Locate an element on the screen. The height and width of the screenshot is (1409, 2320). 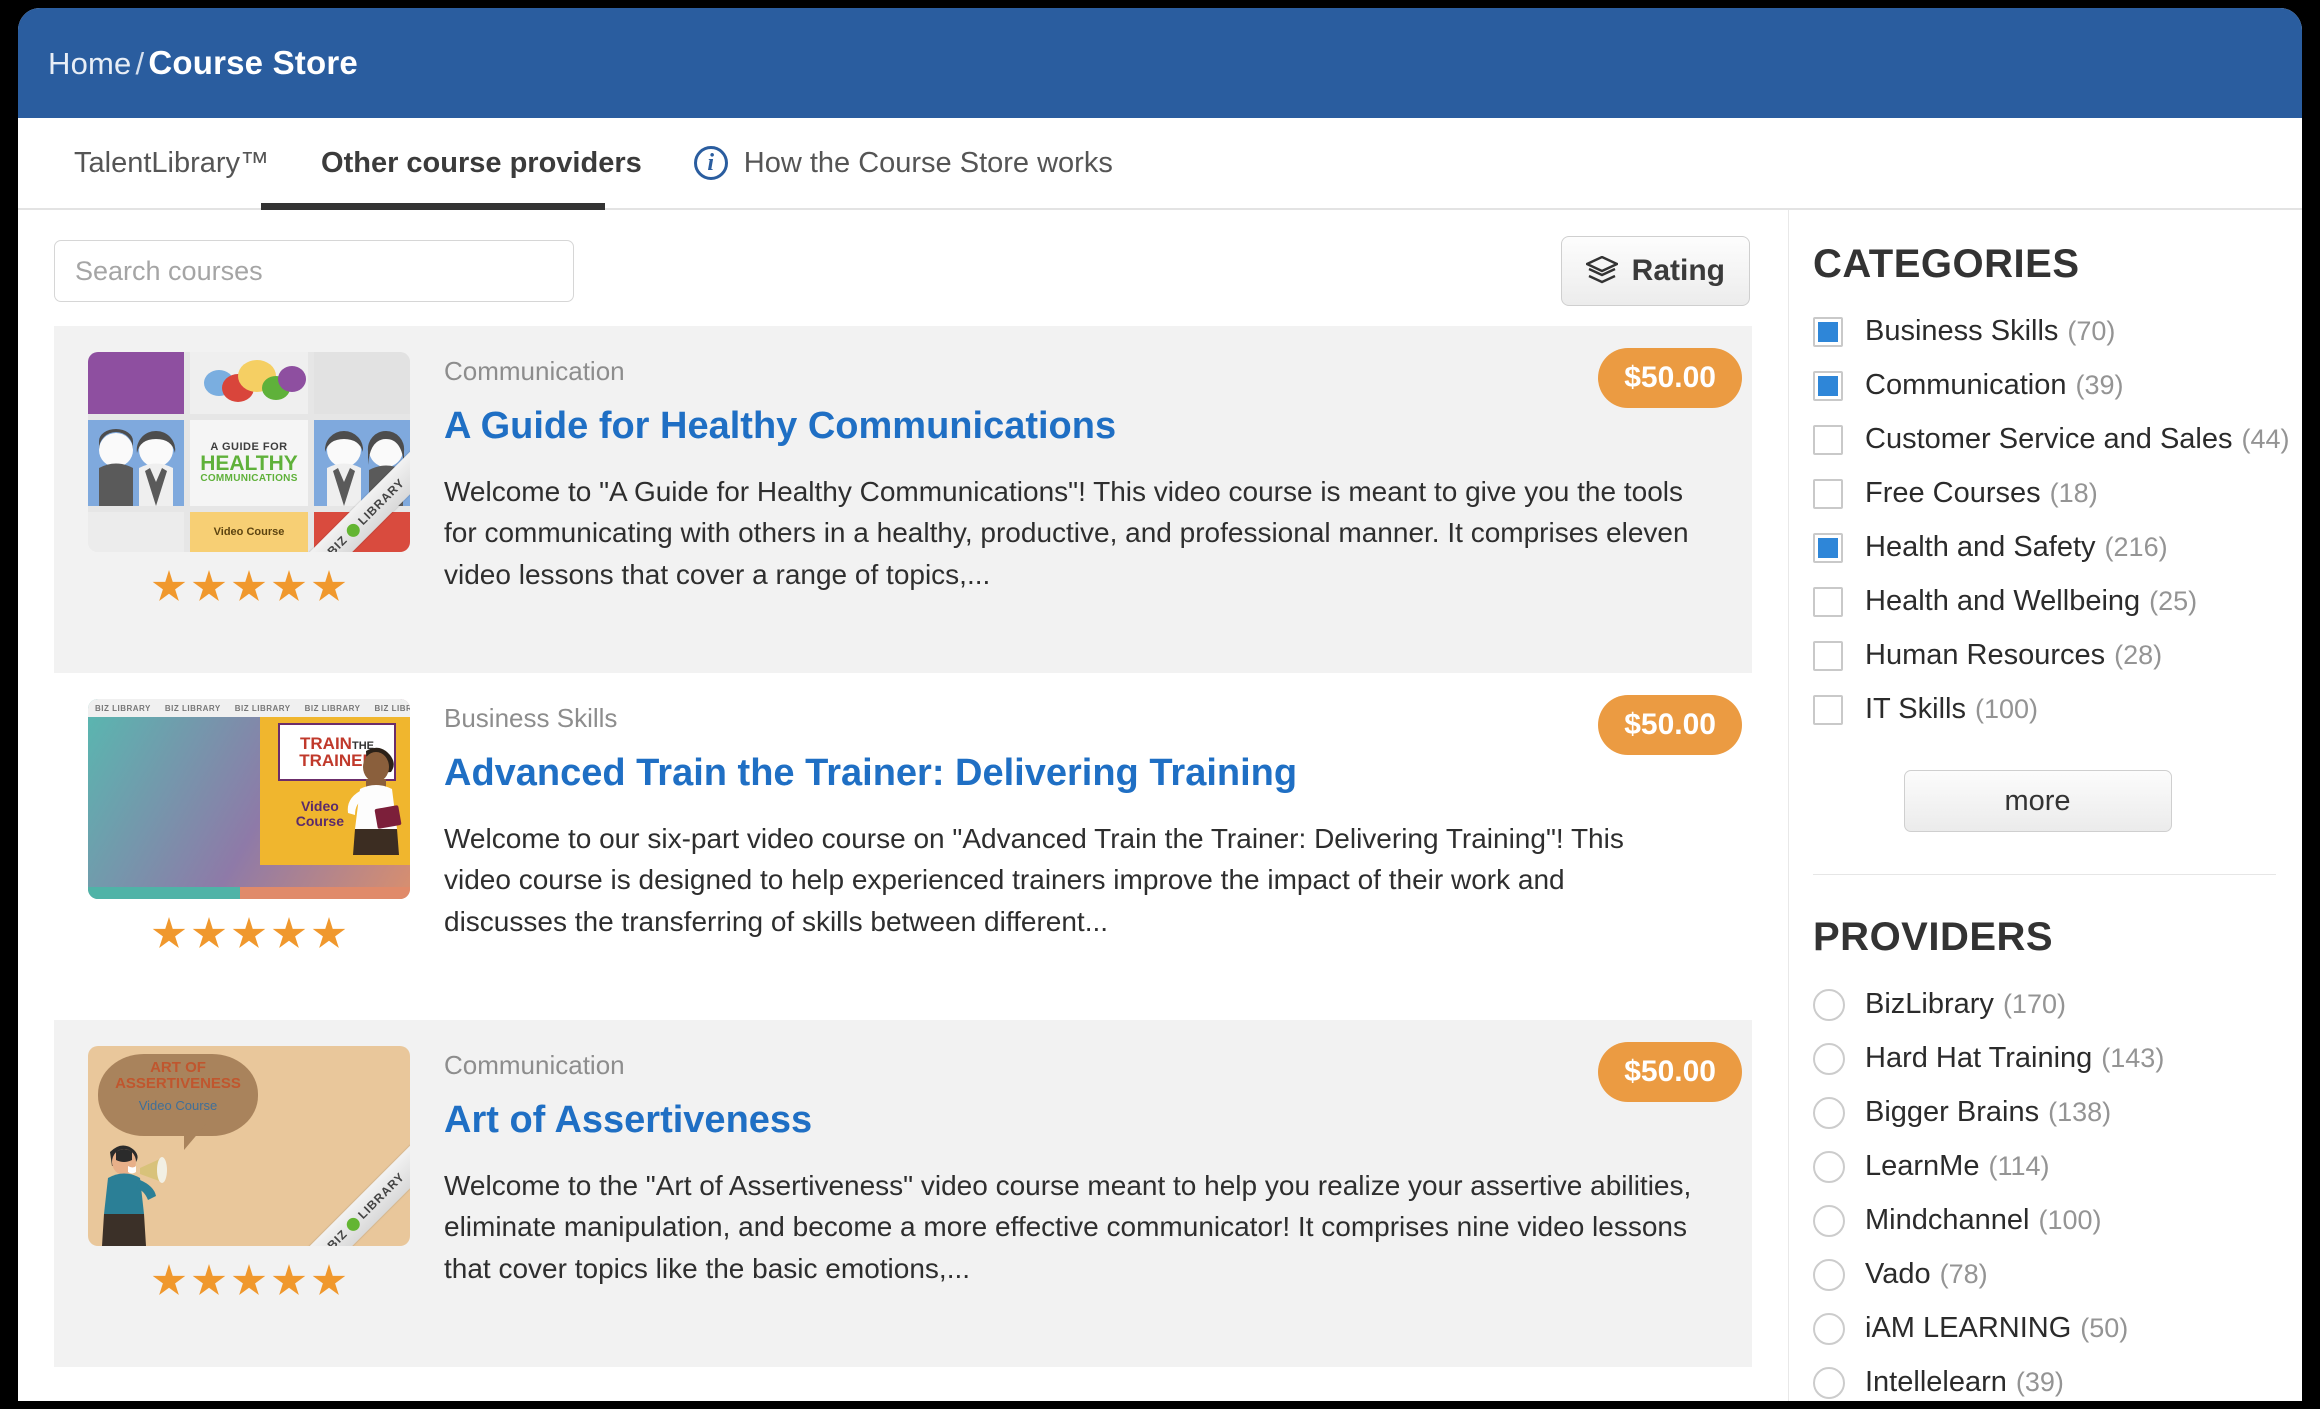
breadcrumb-home: Home is located at coordinates (90, 63).